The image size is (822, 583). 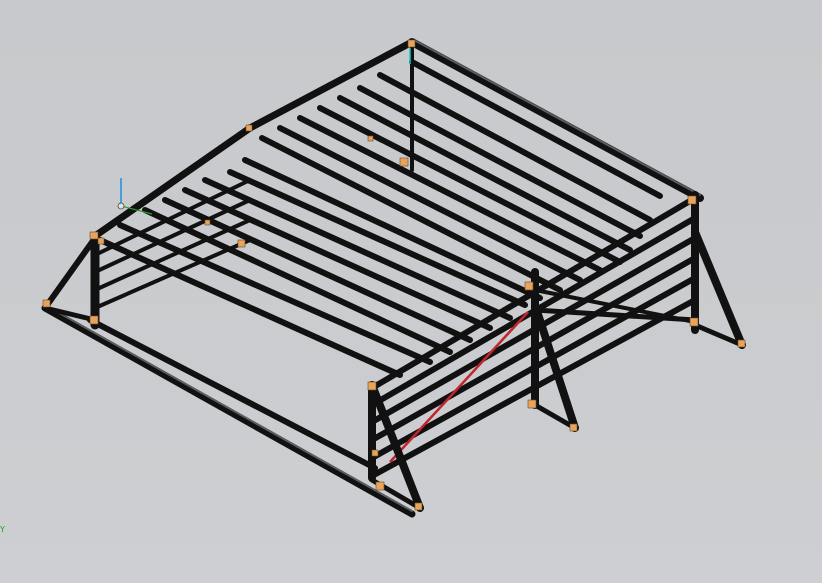 I want to click on origin-icon, so click(x=121, y=206).